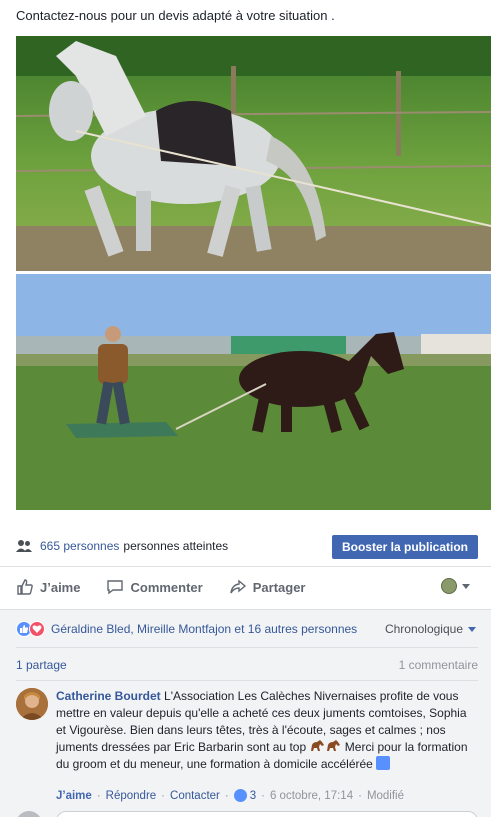 This screenshot has height=817, width=491. What do you see at coordinates (449, 586) in the screenshot?
I see `page-avatar-icon` at bounding box center [449, 586].